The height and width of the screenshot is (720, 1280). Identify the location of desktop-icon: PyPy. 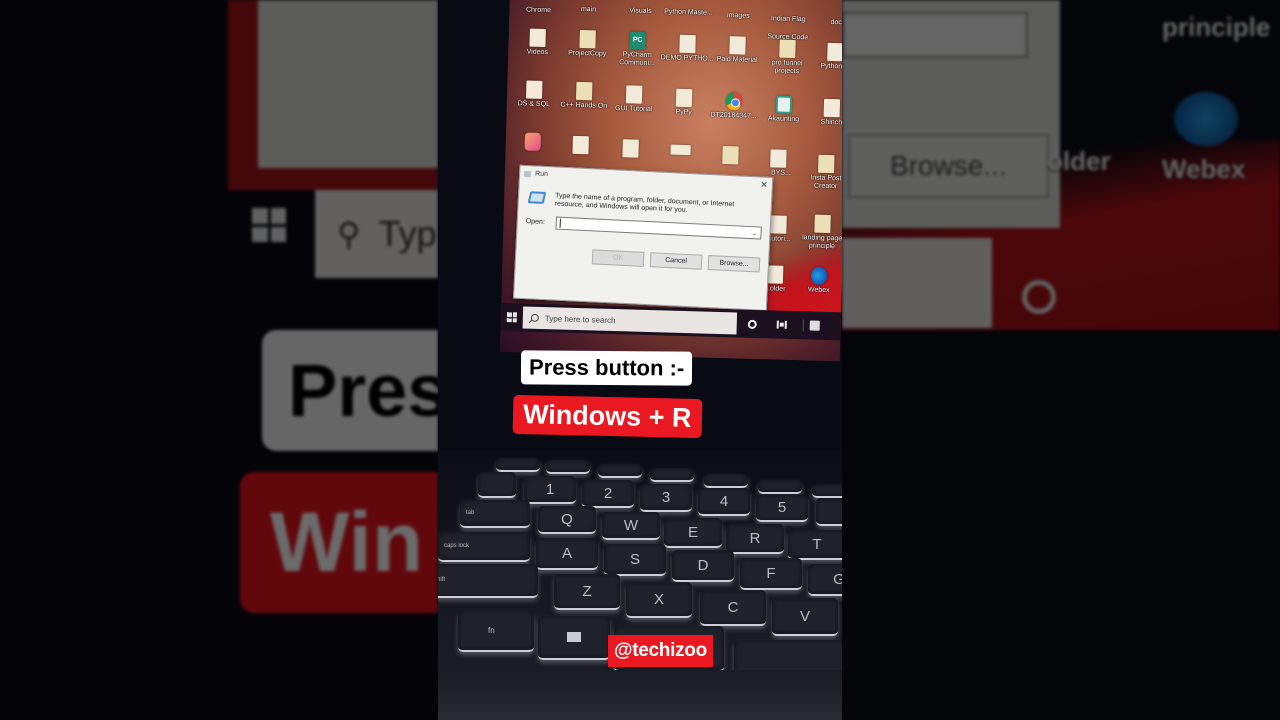
(684, 102).